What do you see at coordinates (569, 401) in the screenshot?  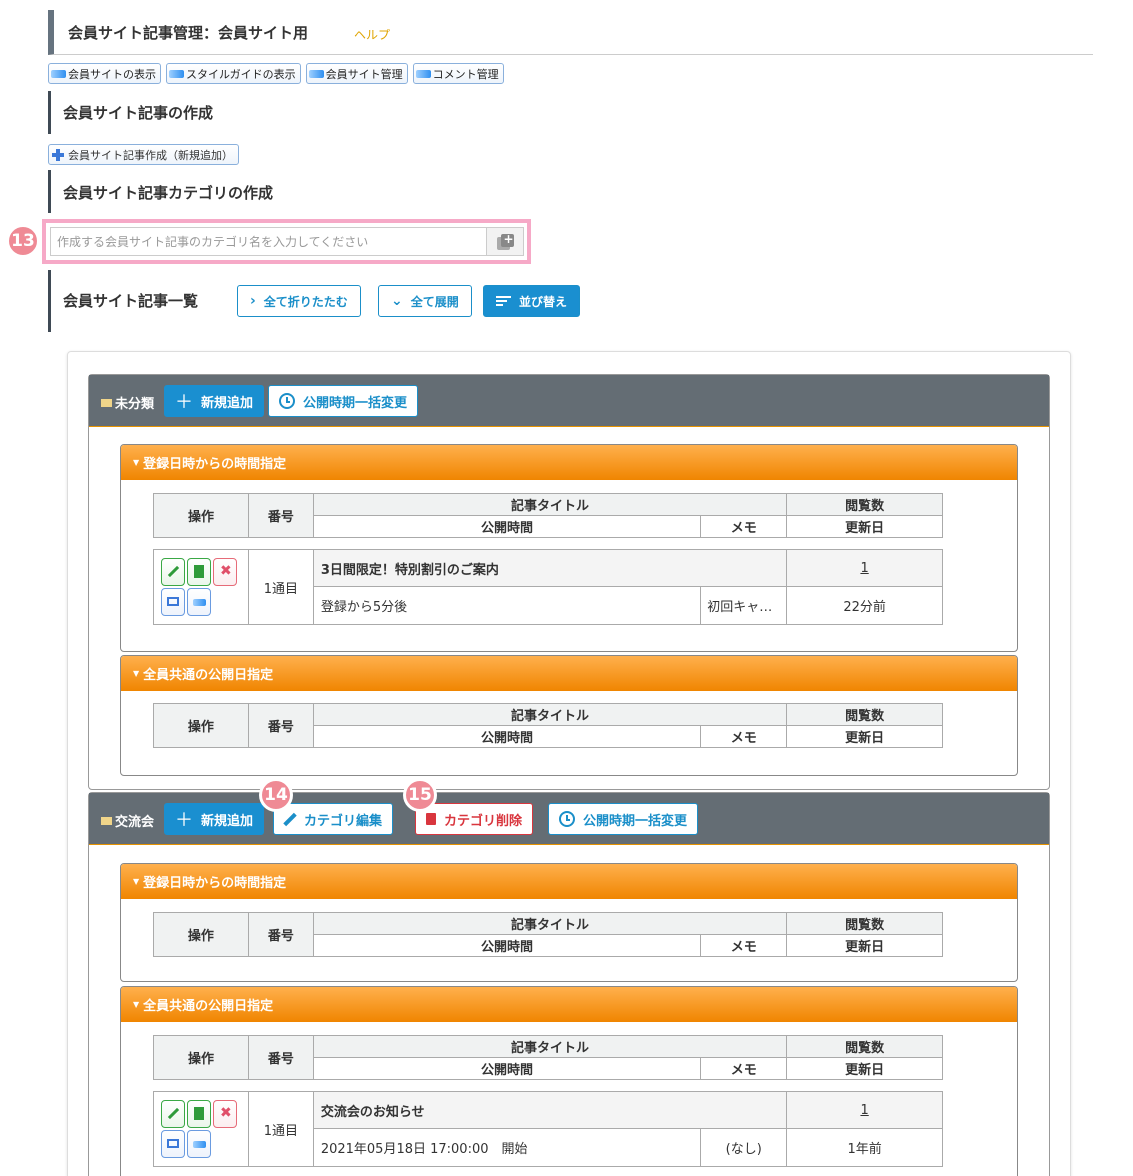 I see `category-header: 未分類 ＋ 新規追加 公開時期一括変更` at bounding box center [569, 401].